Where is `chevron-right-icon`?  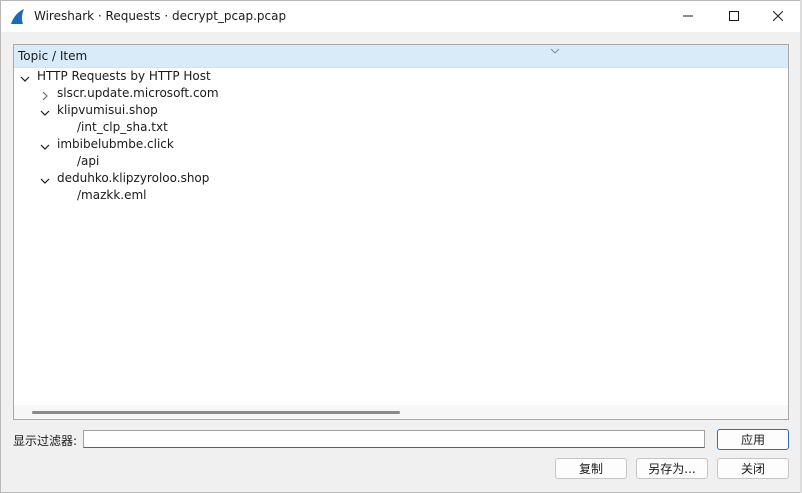 chevron-right-icon is located at coordinates (45, 95).